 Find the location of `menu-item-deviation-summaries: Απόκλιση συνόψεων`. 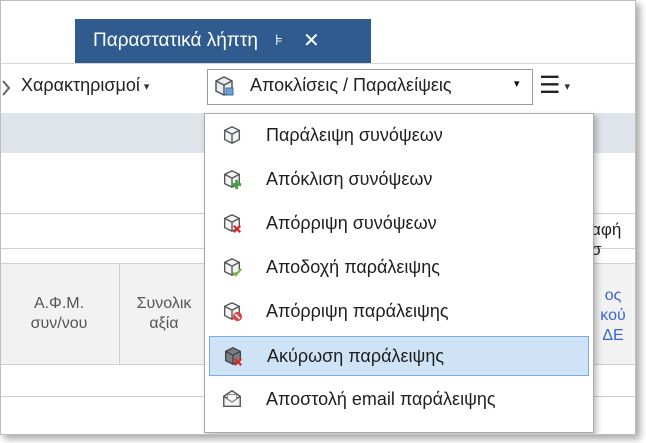

menu-item-deviation-summaries: Απόκλιση συνόψεων is located at coordinates (399, 180).